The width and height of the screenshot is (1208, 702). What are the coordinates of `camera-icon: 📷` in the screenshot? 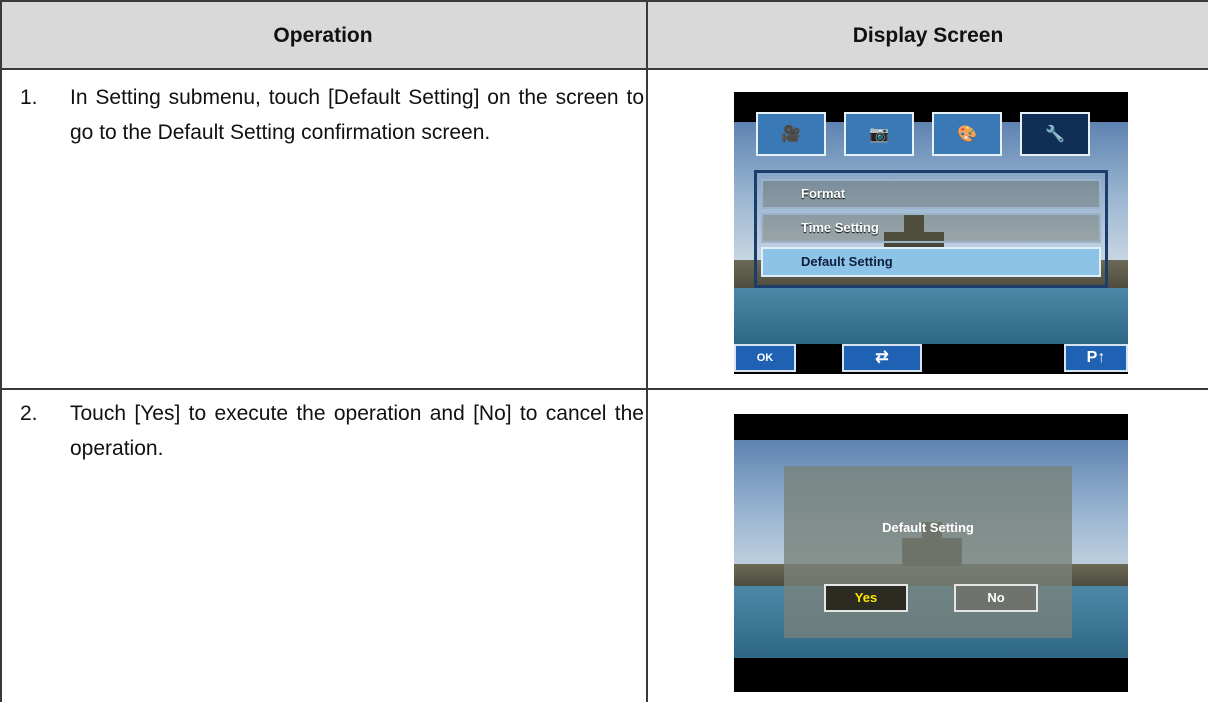 It's located at (879, 134).